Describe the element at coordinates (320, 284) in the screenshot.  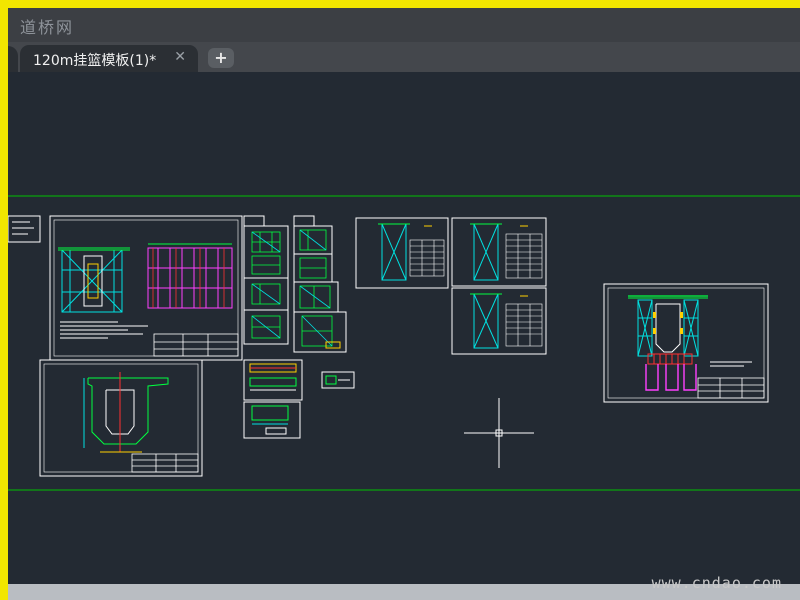
I see `drawing-sheet-detail-column-b` at that location.